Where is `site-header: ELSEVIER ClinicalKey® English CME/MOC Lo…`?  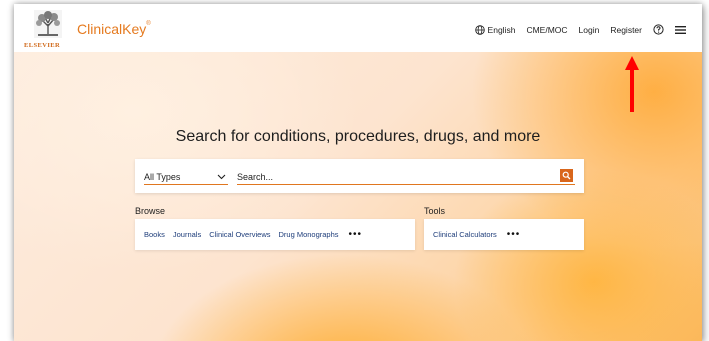 site-header: ELSEVIER ClinicalKey® English CME/MOC Lo… is located at coordinates (358, 28).